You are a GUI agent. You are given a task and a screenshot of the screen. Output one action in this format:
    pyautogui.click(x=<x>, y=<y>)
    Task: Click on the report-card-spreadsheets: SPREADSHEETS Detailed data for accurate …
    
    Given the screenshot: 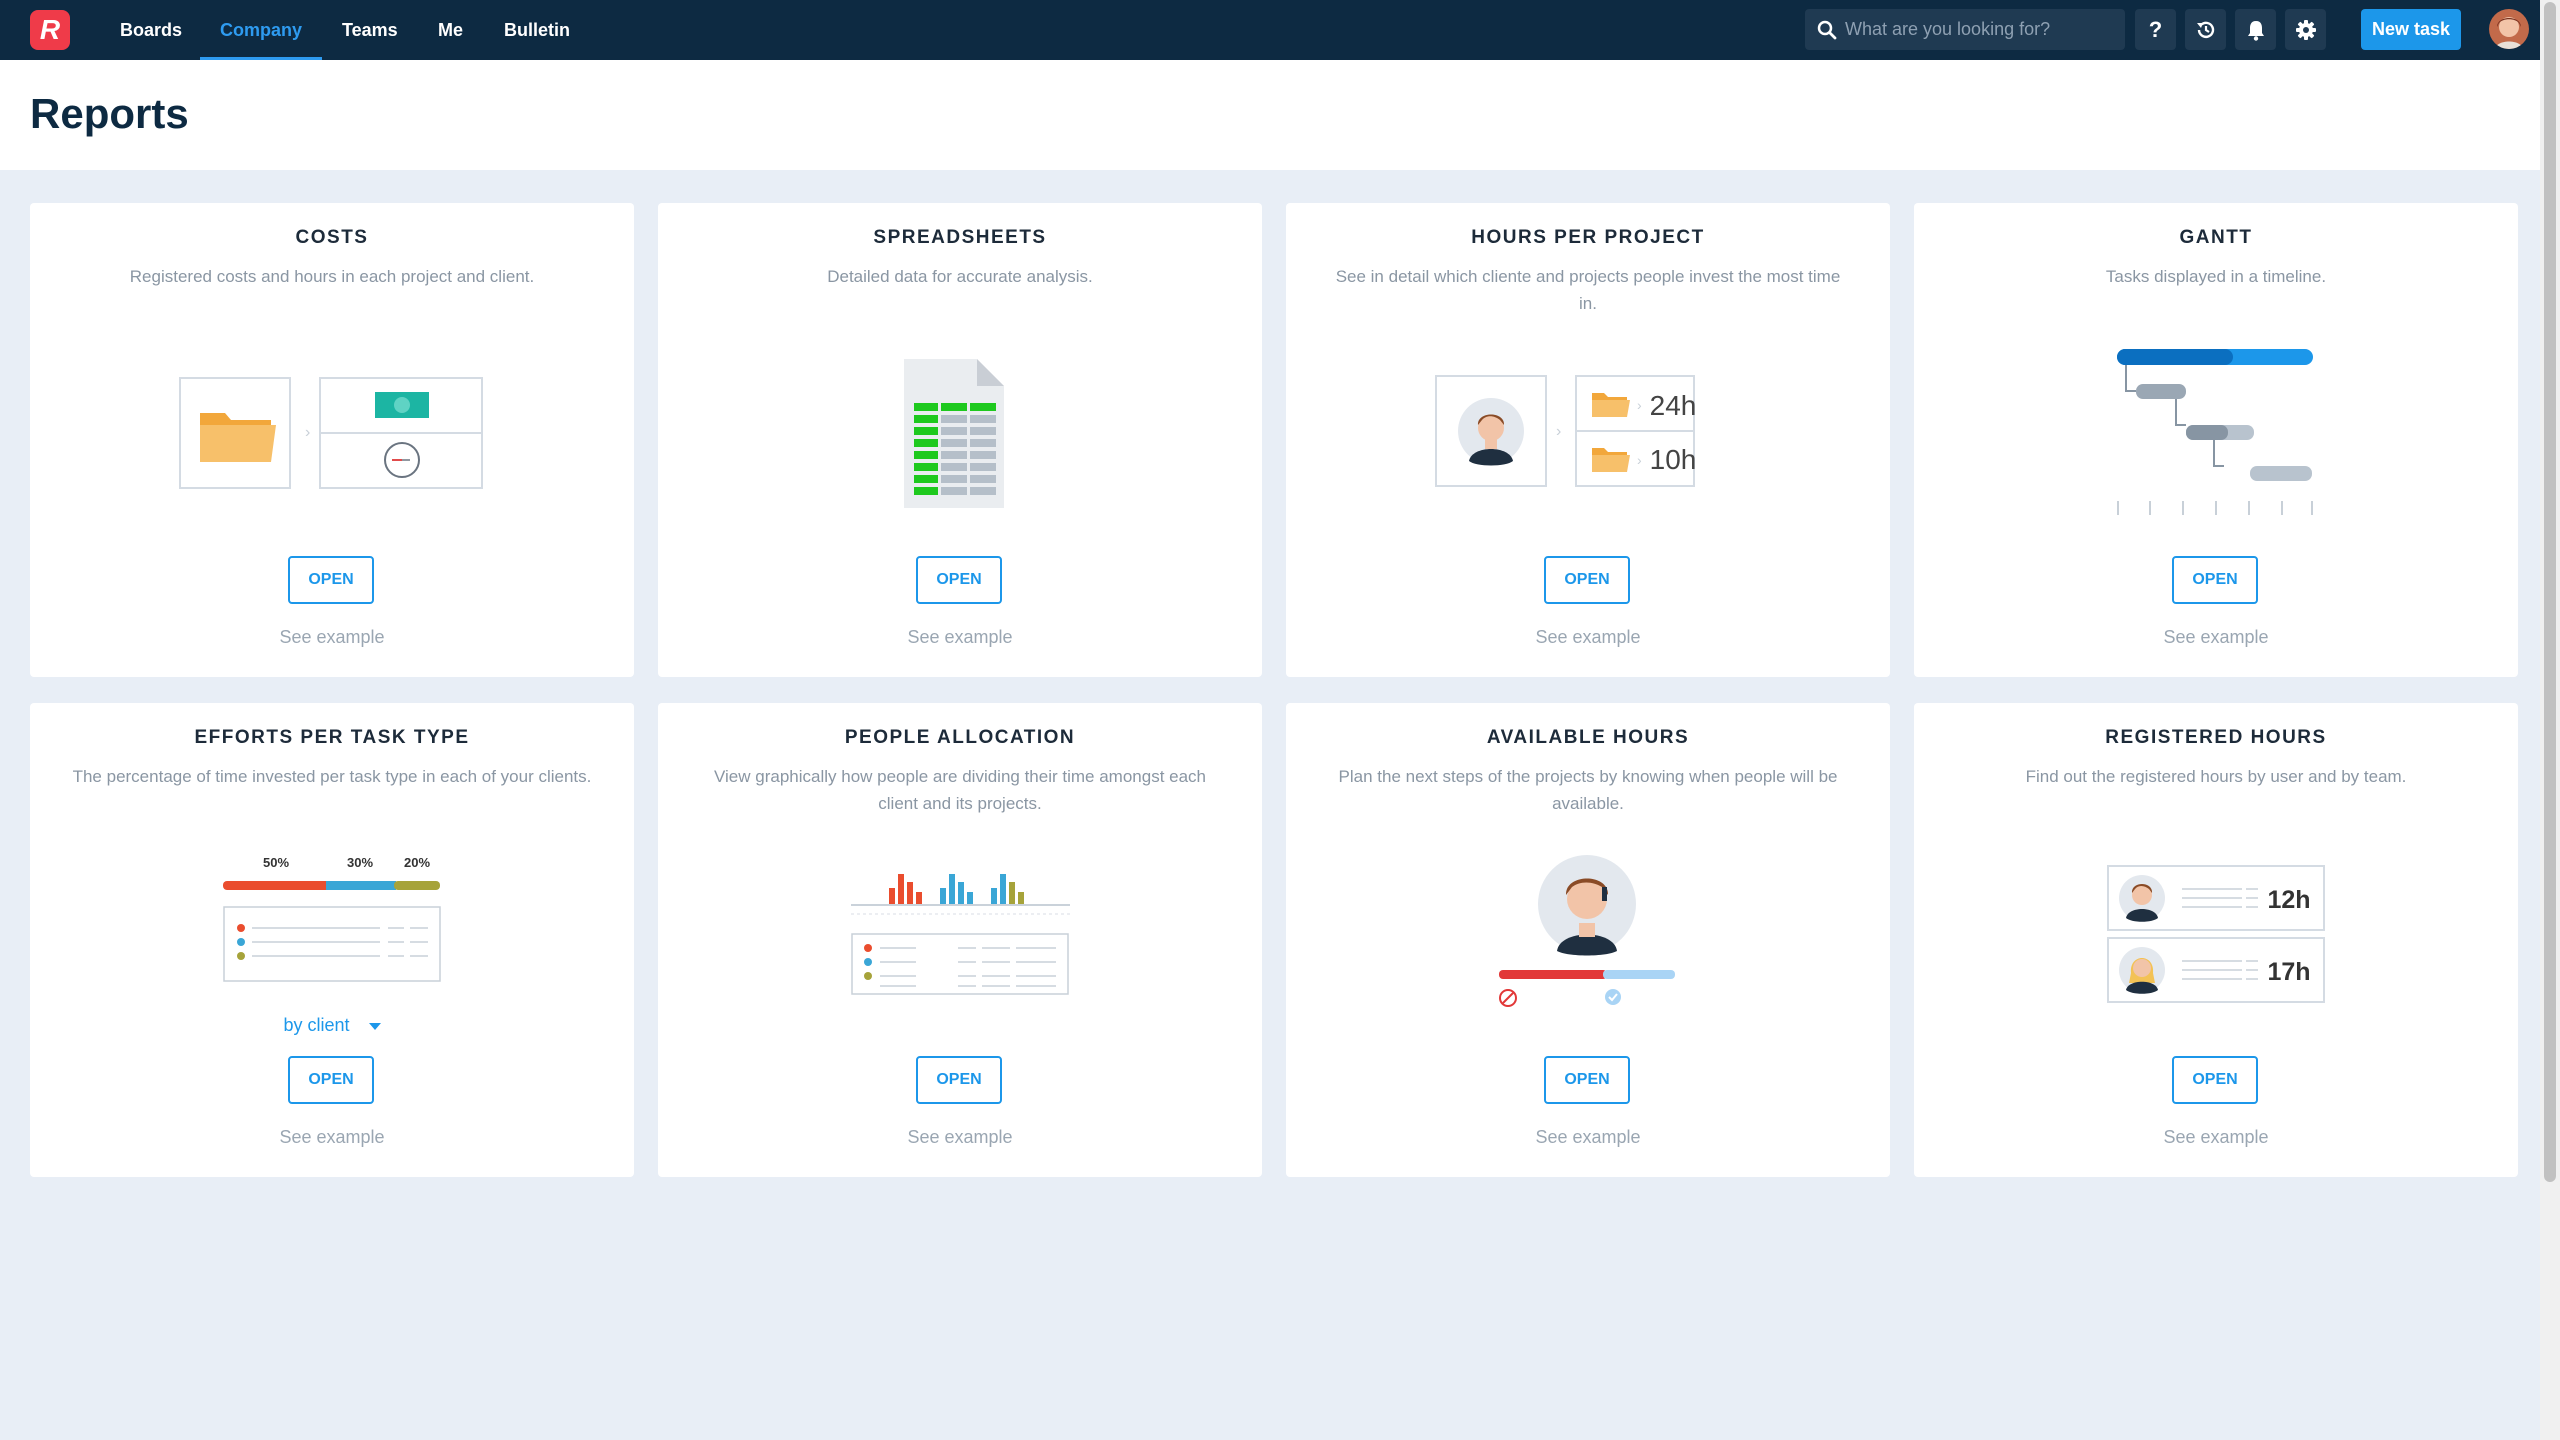 What is the action you would take?
    pyautogui.click(x=960, y=440)
    